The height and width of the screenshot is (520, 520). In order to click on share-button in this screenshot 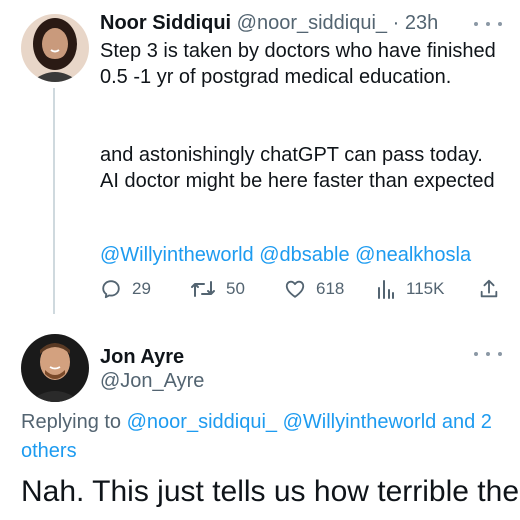, I will do `click(489, 289)`.